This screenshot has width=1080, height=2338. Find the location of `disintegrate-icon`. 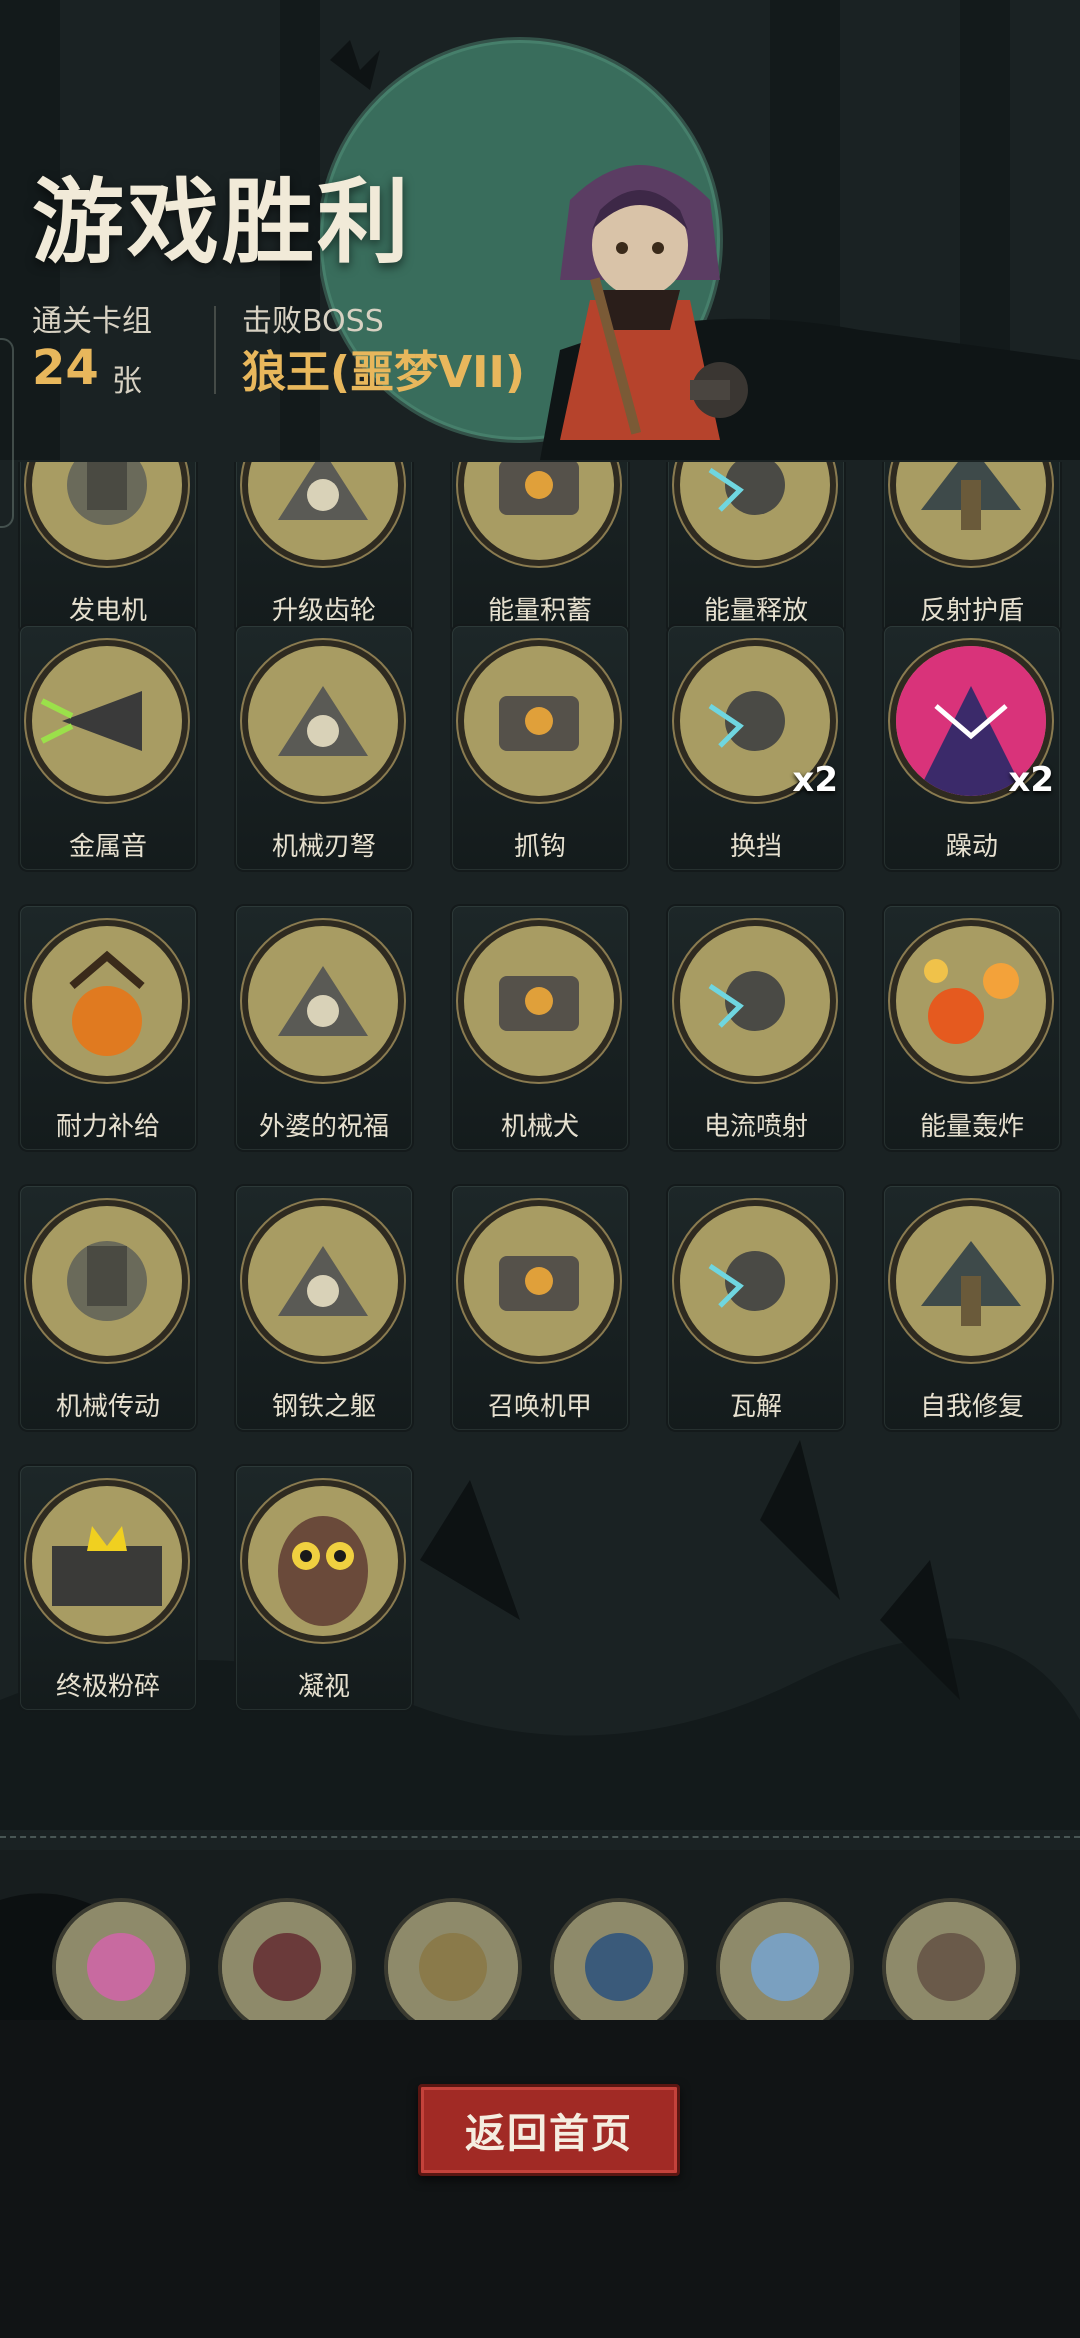

disintegrate-icon is located at coordinates (755, 1281).